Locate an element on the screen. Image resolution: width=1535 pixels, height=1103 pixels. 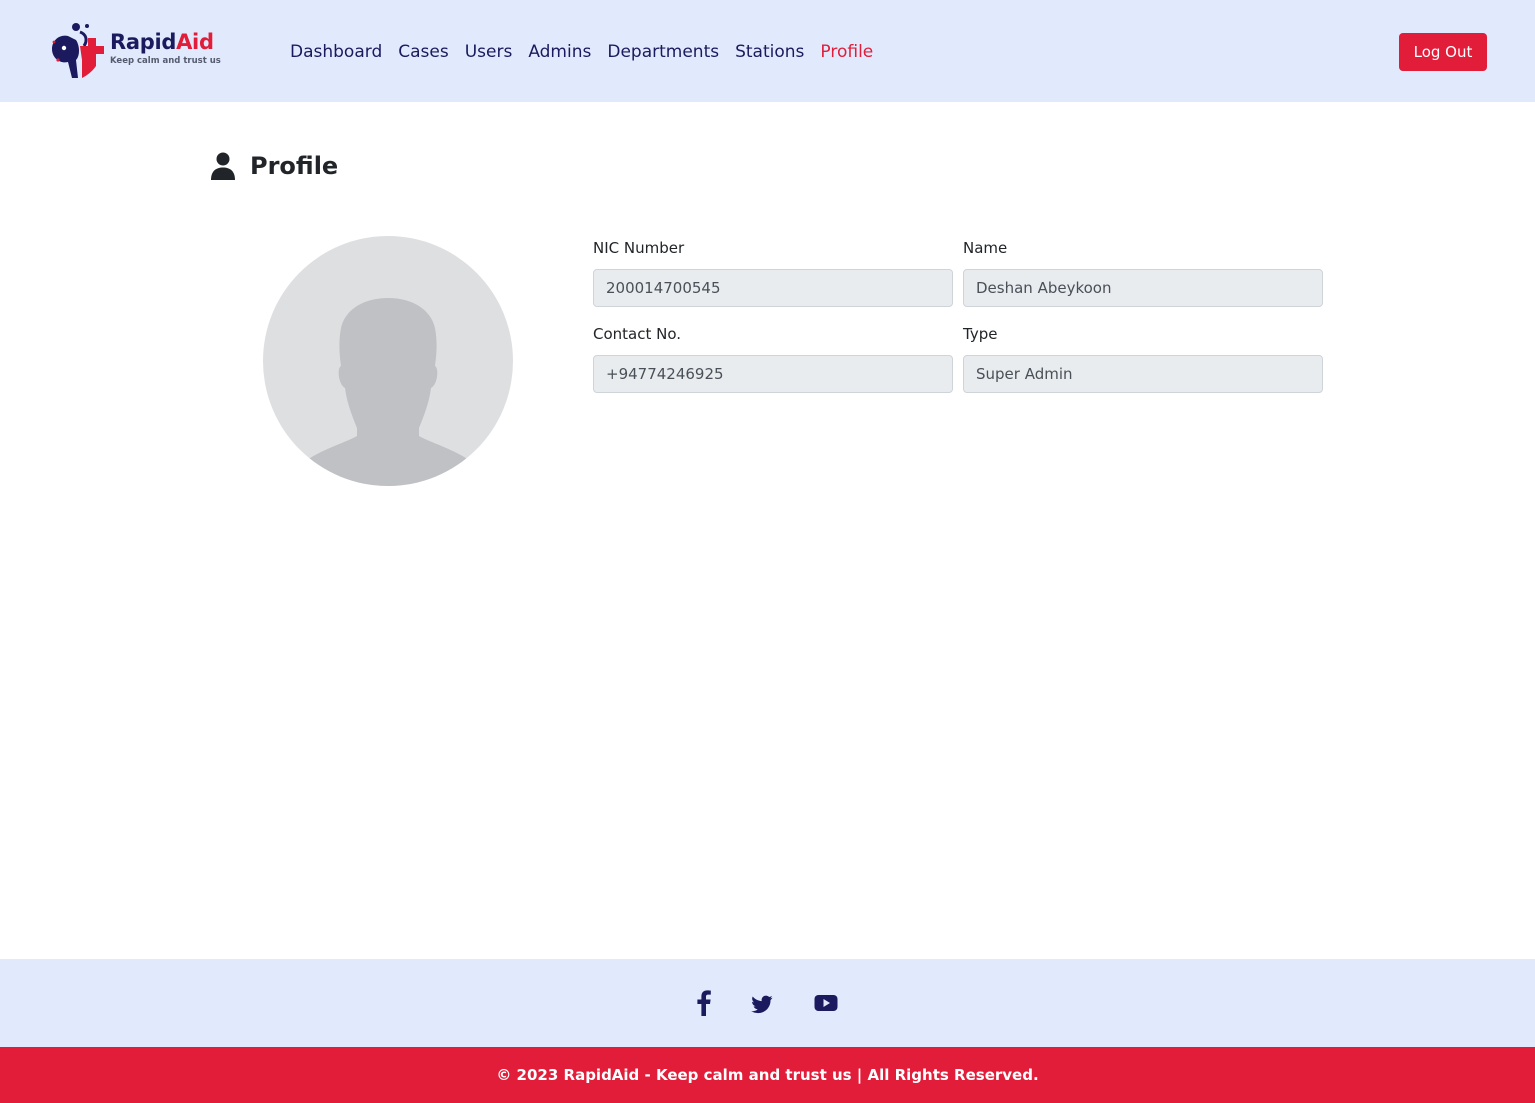
type-field is located at coordinates (1143, 374).